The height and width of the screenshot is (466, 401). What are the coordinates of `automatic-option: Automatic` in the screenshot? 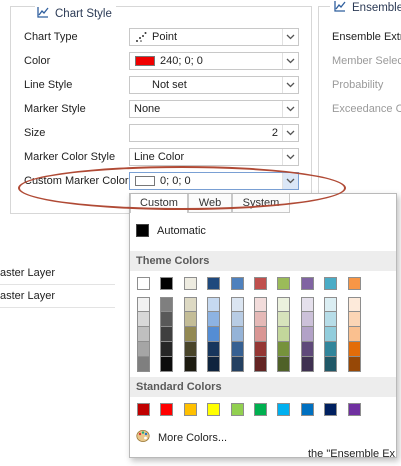 It's located at (171, 230).